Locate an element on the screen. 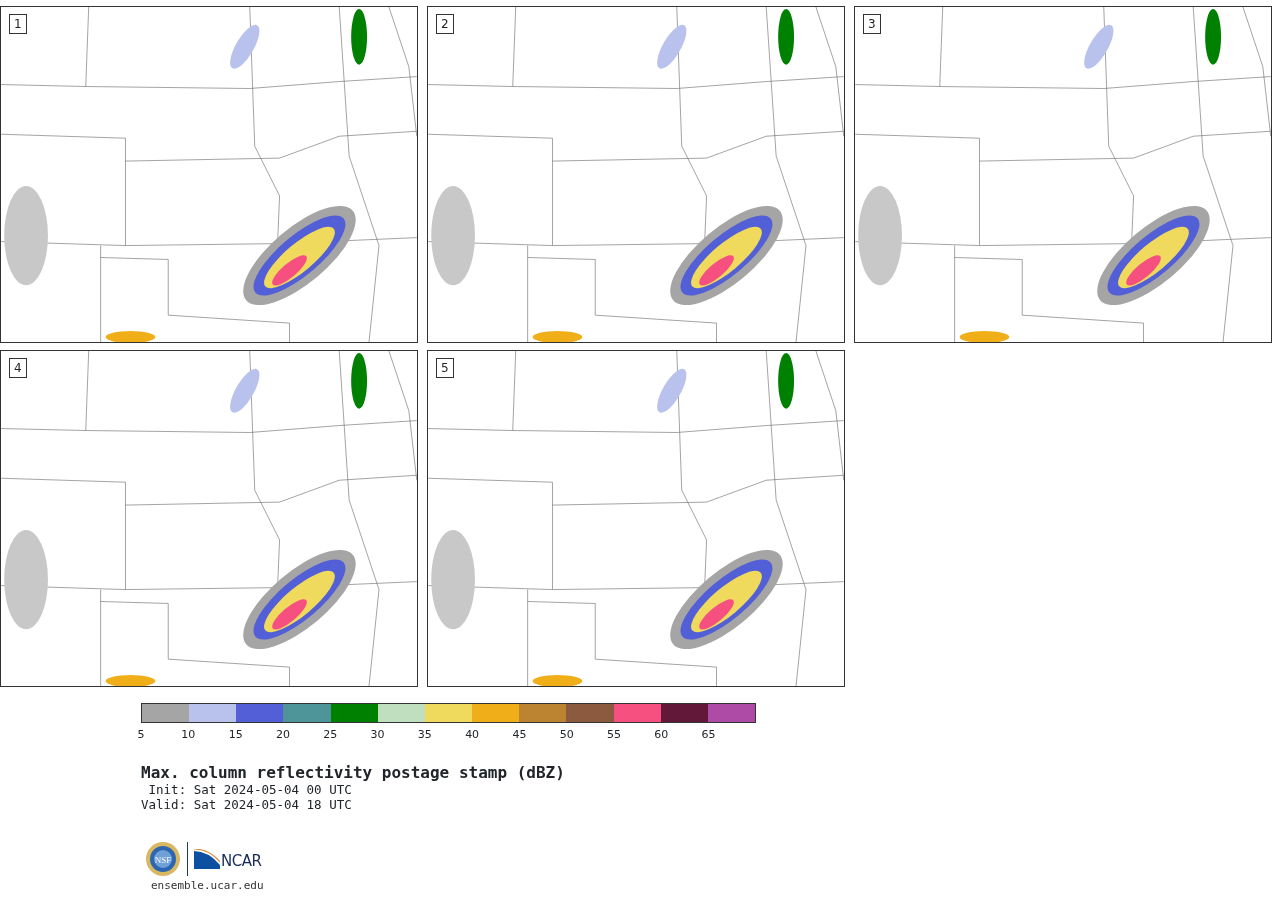  tick-label: 15 is located at coordinates (235, 733).